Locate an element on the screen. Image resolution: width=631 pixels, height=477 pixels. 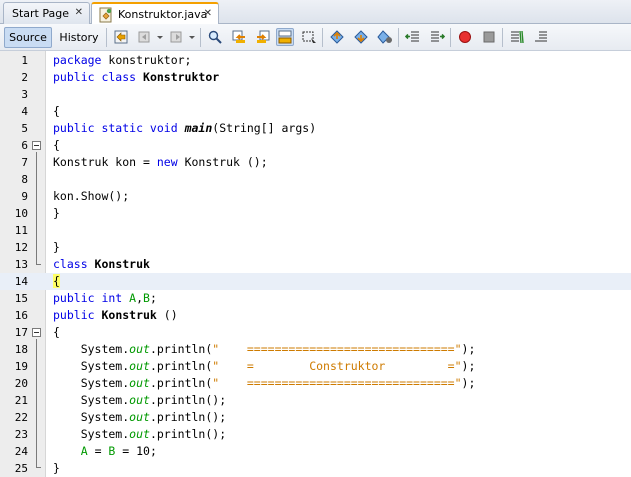
line-number: 14 is located at coordinates (21, 281).